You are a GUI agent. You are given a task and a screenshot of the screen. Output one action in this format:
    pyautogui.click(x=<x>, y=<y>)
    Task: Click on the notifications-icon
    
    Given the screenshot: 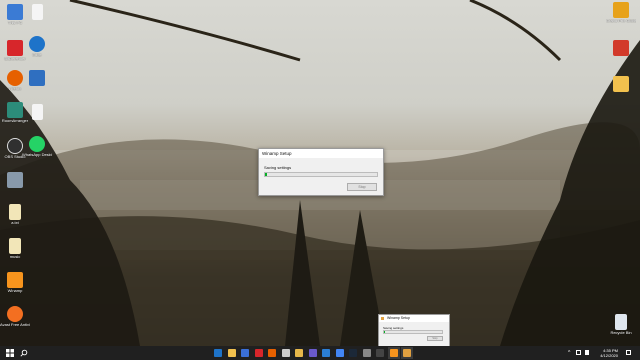 What is the action you would take?
    pyautogui.click(x=628, y=352)
    